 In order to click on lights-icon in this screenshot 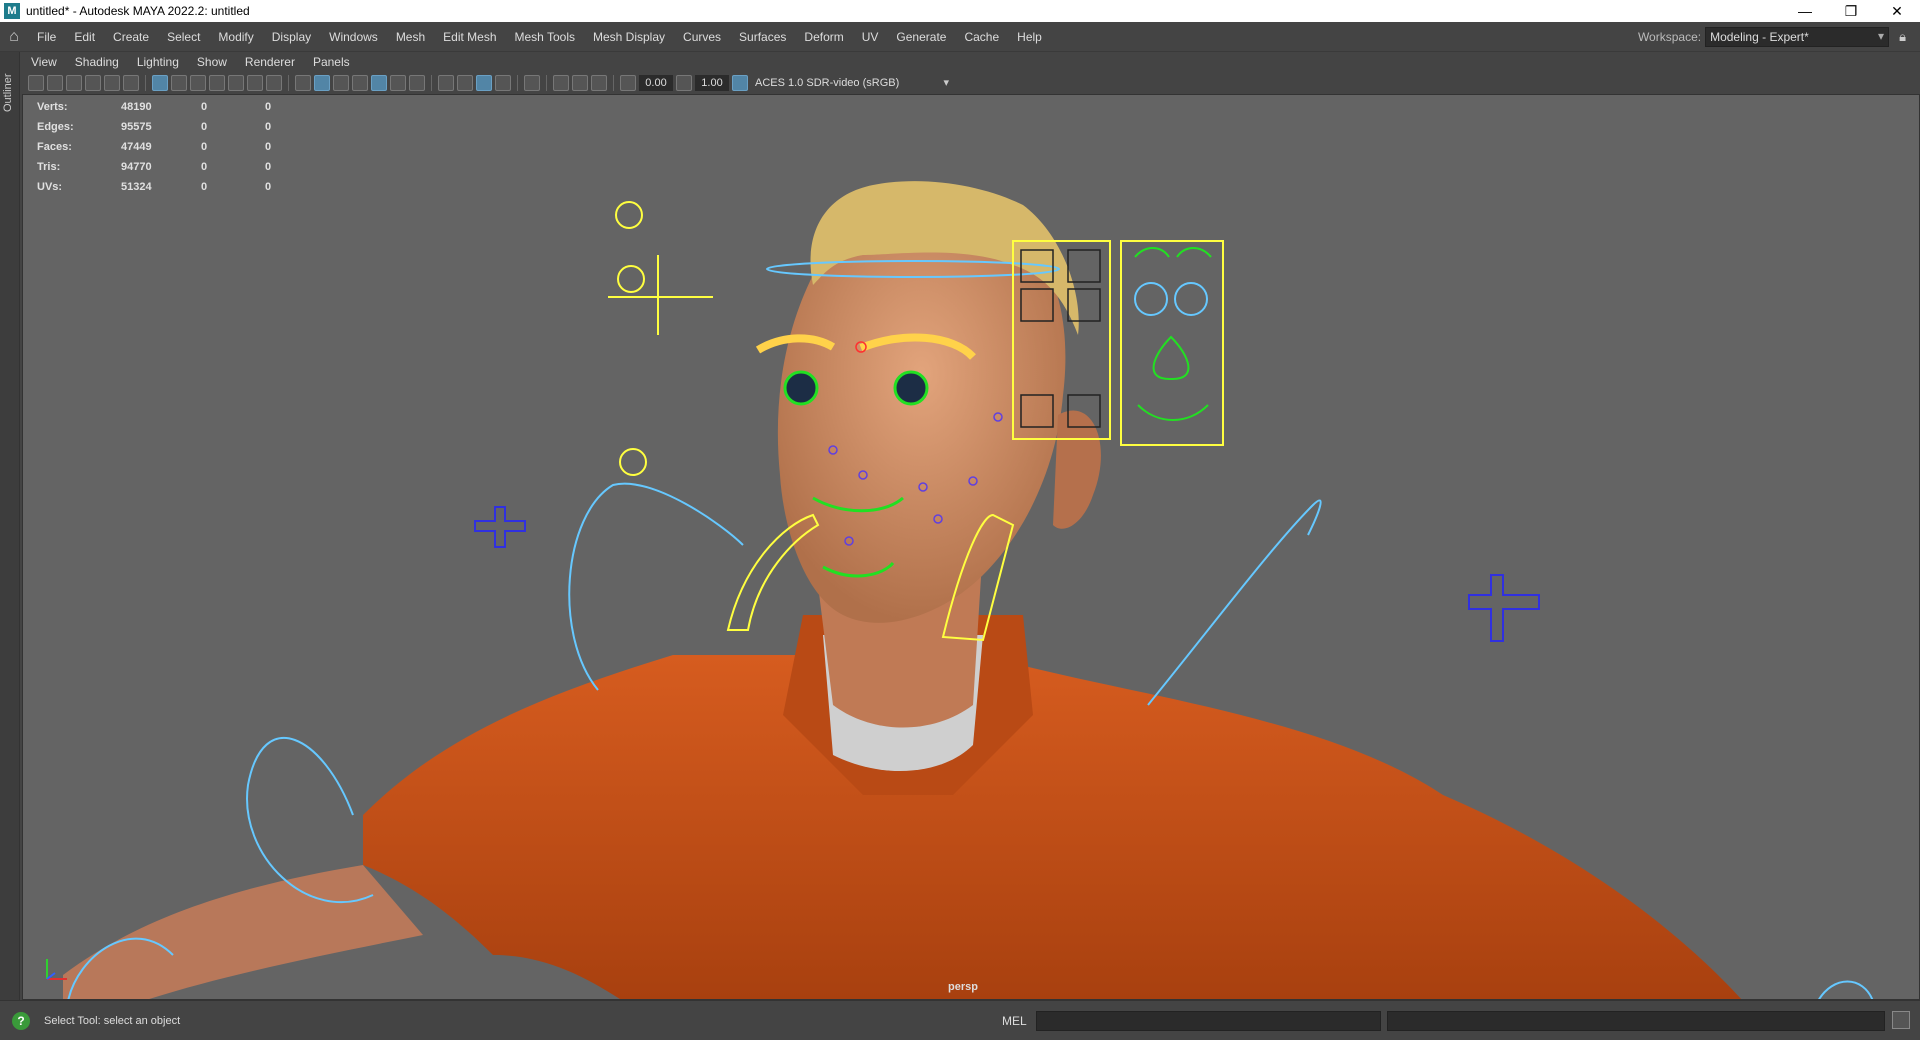, I will do `click(398, 83)`.